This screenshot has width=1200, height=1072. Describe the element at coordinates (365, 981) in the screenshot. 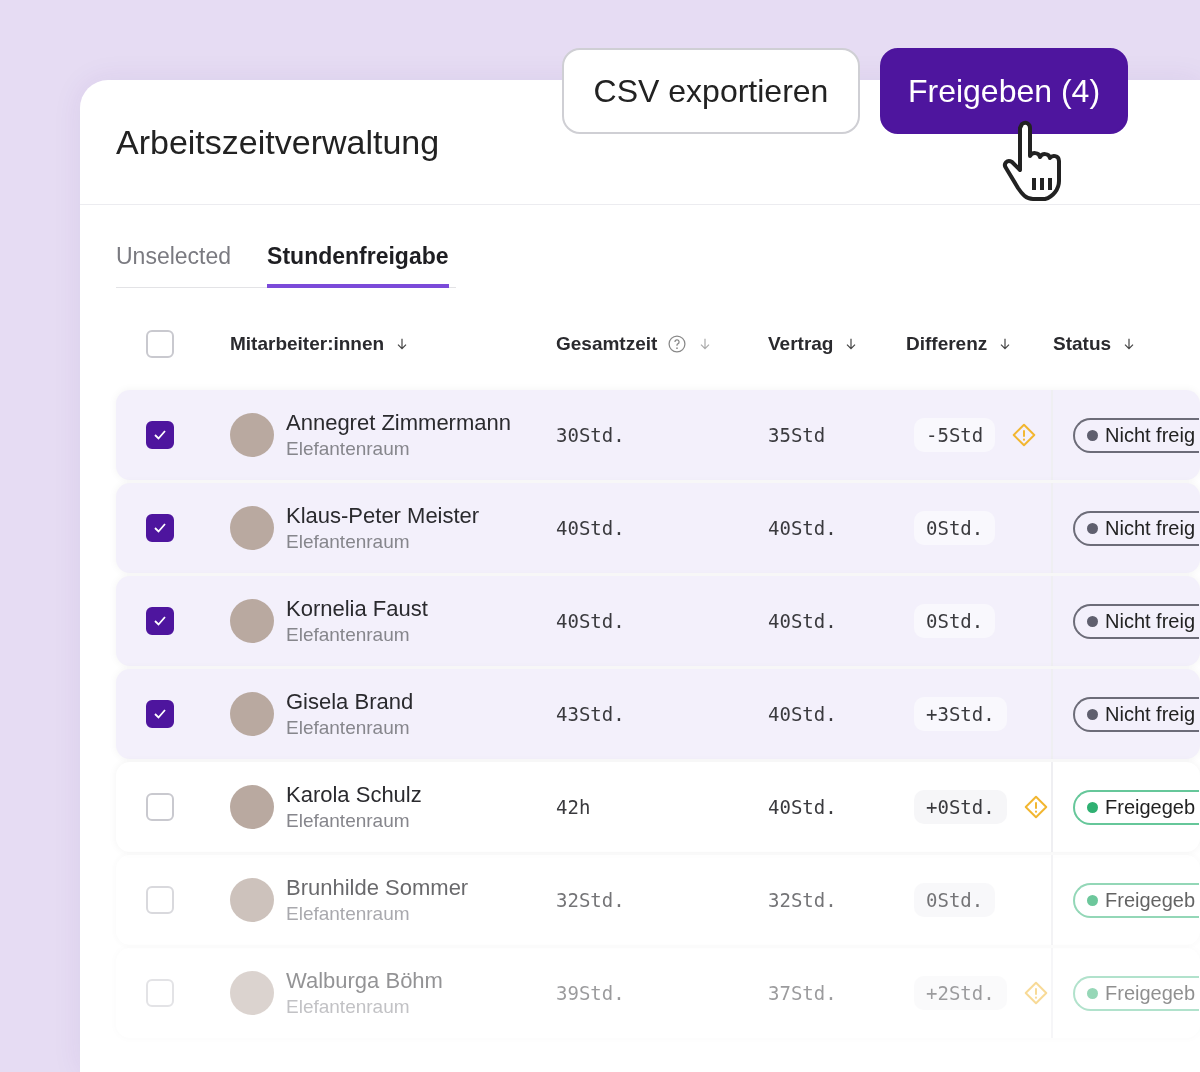

I see `employee-name: Walburga Böhm` at that location.